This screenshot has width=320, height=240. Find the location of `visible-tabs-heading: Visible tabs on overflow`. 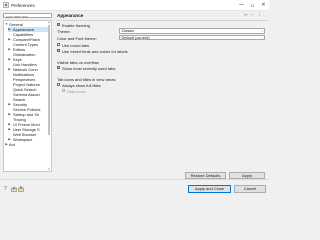

visible-tabs-heading: Visible tabs on overflow is located at coordinates (78, 62).